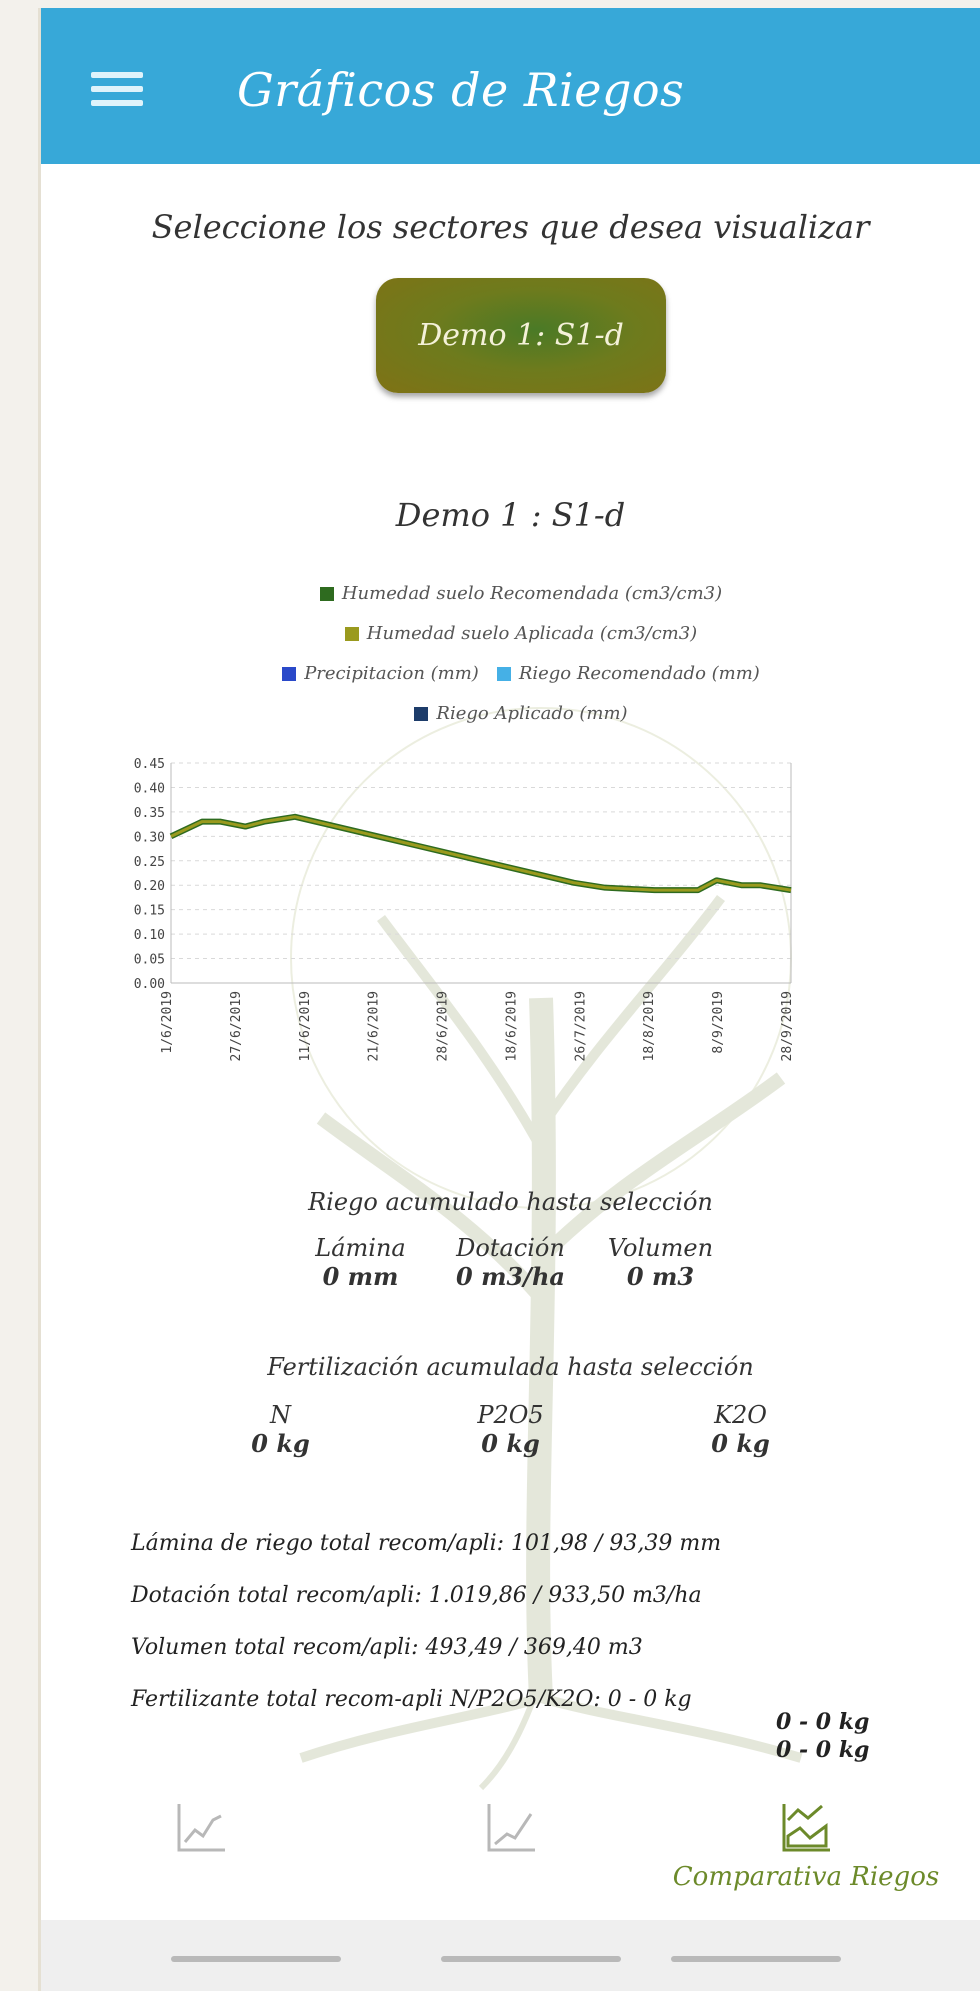 This screenshot has width=980, height=1991. I want to click on x-tick-label: 8/9/2019, so click(718, 1022).